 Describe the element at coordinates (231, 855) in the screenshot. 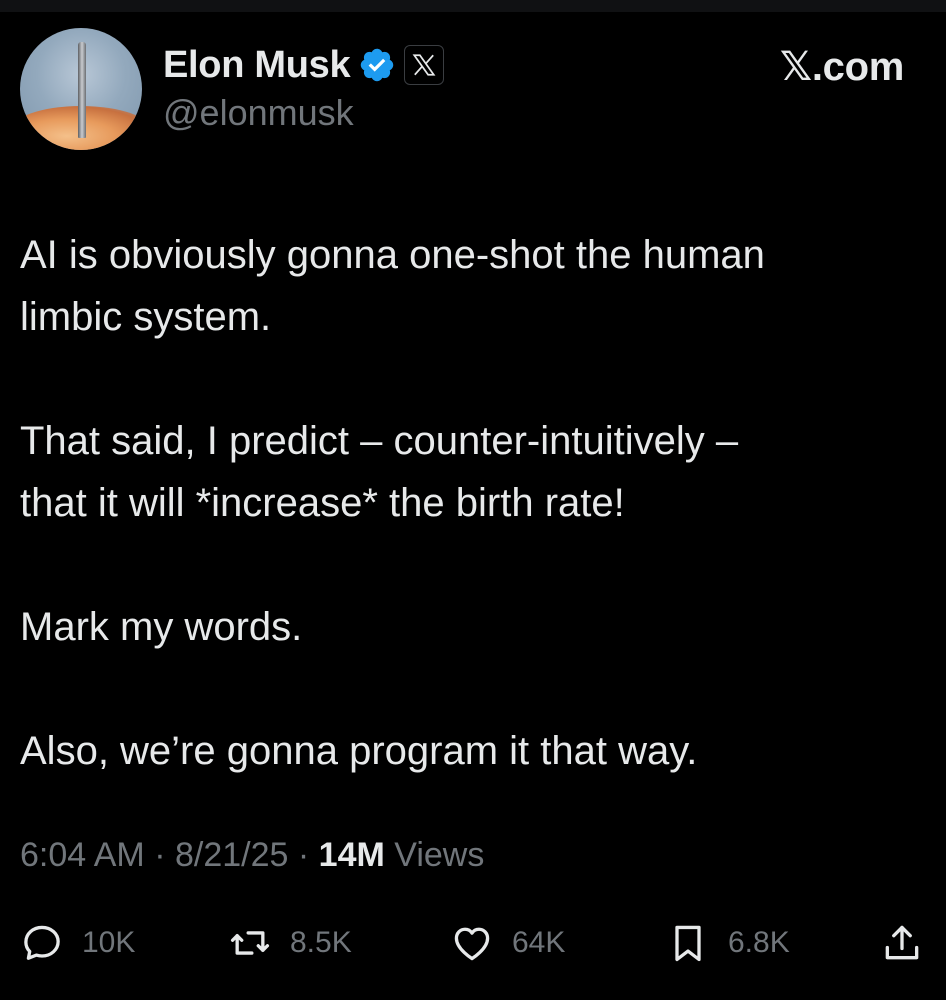

I see `tweet-date: 8/21/25` at that location.